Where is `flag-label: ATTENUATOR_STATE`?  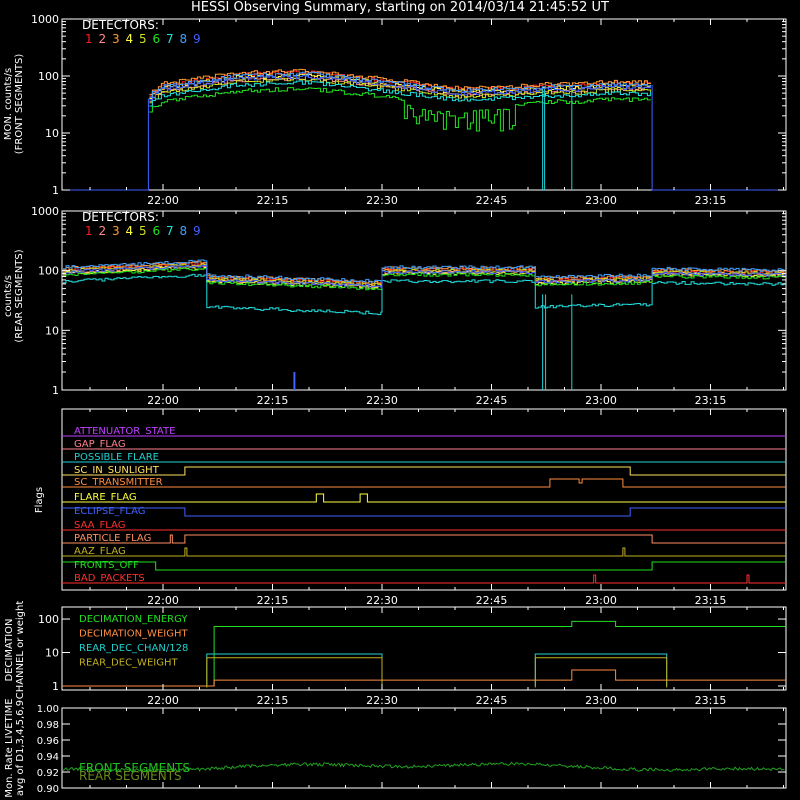 flag-label: ATTENUATOR_STATE is located at coordinates (124, 431).